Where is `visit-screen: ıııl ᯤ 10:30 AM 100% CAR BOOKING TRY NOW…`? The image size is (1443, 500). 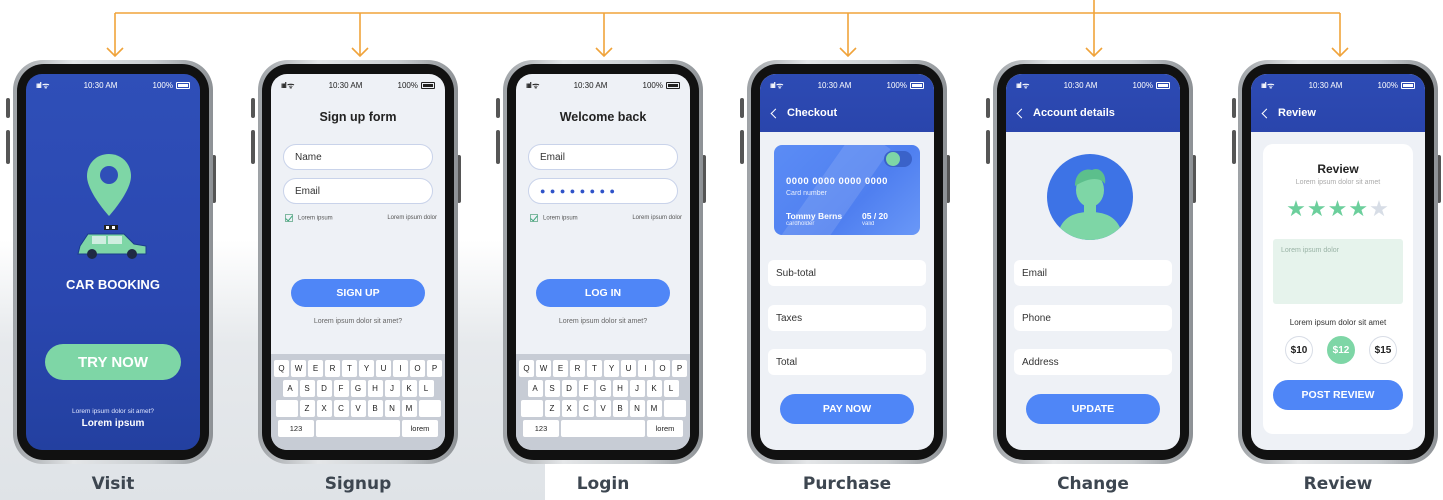
visit-screen: ıııl ᯤ 10:30 AM 100% CAR BOOKING TRY NOW… is located at coordinates (113, 262).